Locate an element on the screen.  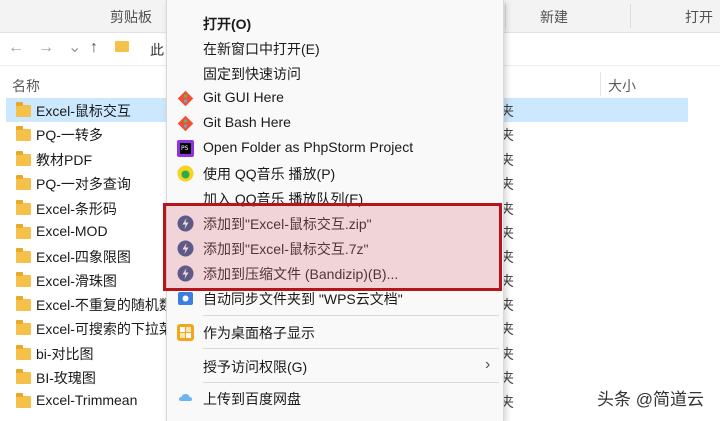
menu-item-git-gui: Git GUI Here is located at coordinates (335, 98).